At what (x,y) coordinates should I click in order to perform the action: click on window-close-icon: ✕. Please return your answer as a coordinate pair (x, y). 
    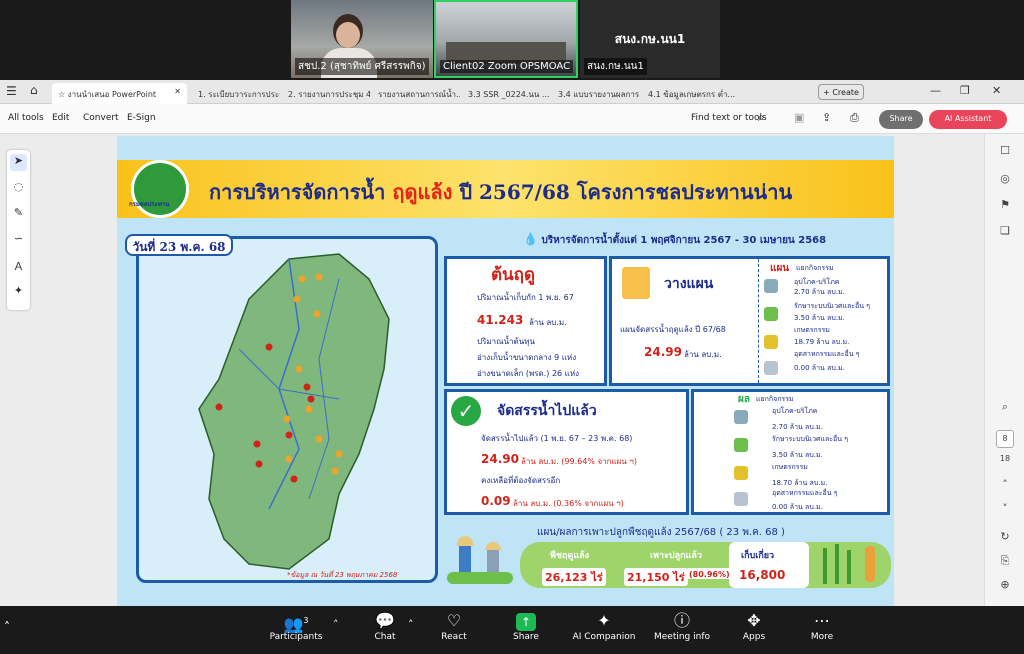
    Looking at the image, I should click on (996, 90).